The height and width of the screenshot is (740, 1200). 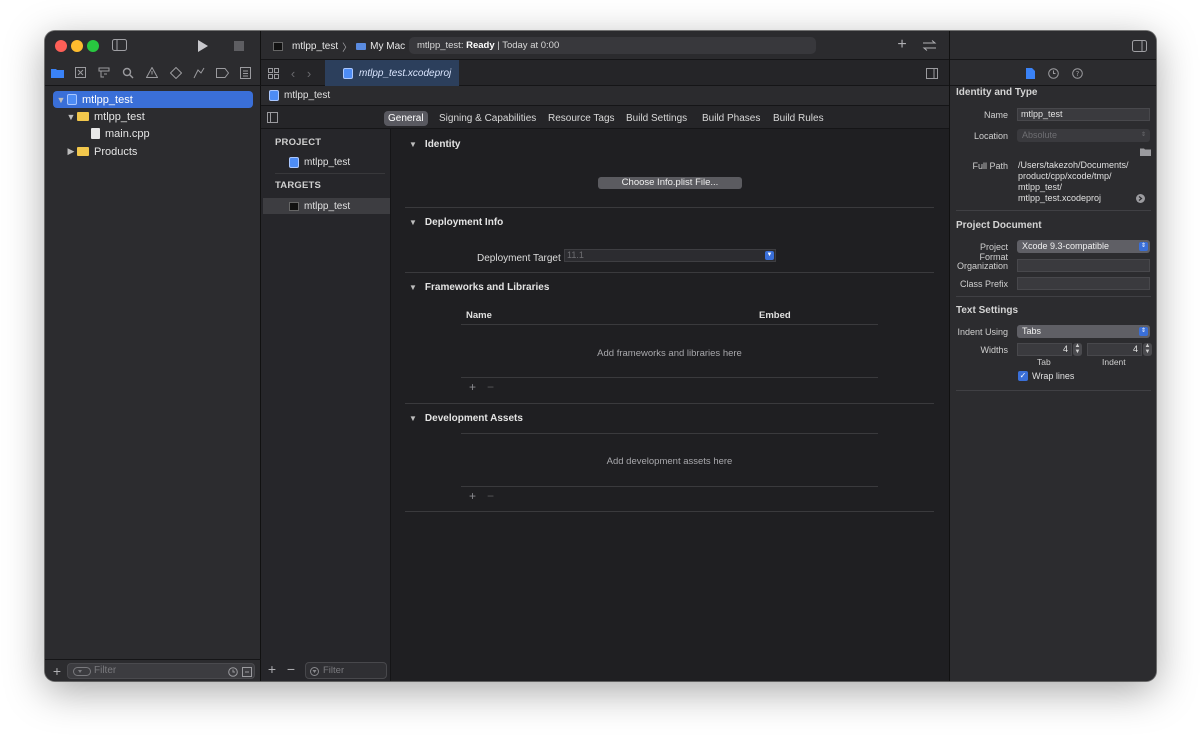 What do you see at coordinates (1140, 198) in the screenshot?
I see `reveal-arrow-icon` at bounding box center [1140, 198].